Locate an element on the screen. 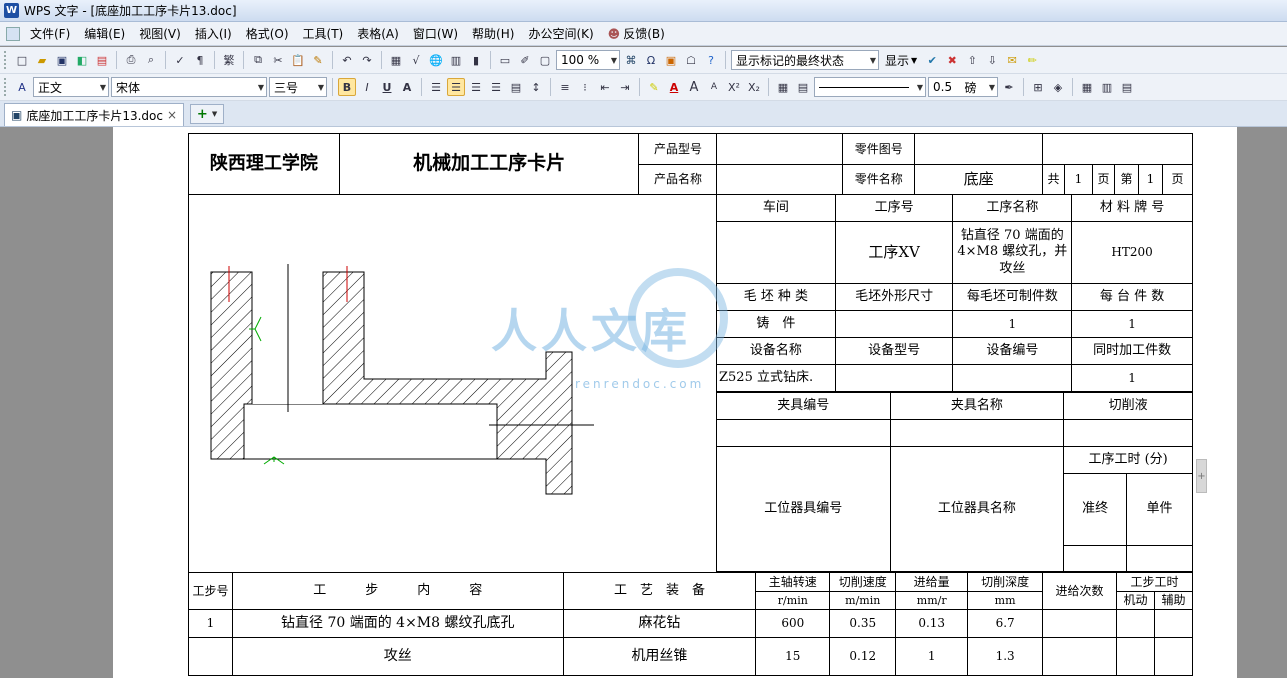 This screenshot has height=678, width=1287. parts-per-machine-value: 1 is located at coordinates (1132, 324).